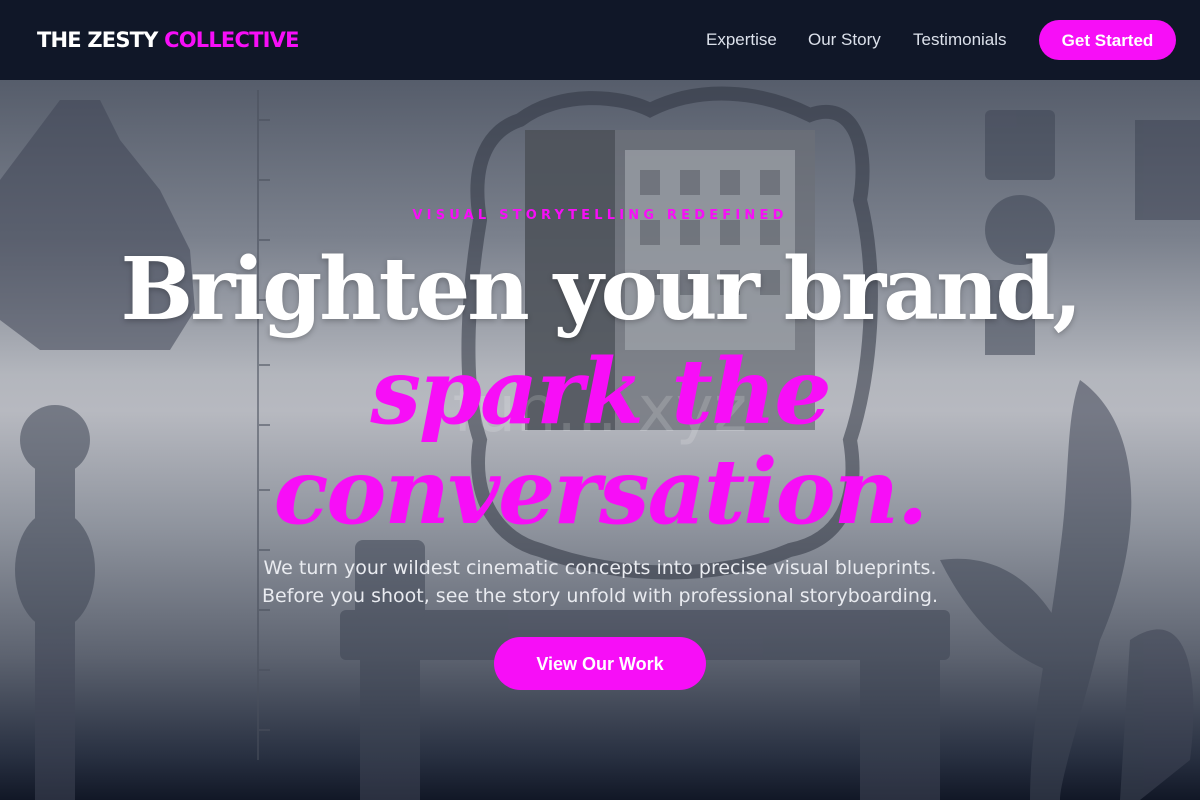  Describe the element at coordinates (600, 215) in the screenshot. I see `hero-eyebrow: VISUAL STORYTELLING REDEFINED` at that location.